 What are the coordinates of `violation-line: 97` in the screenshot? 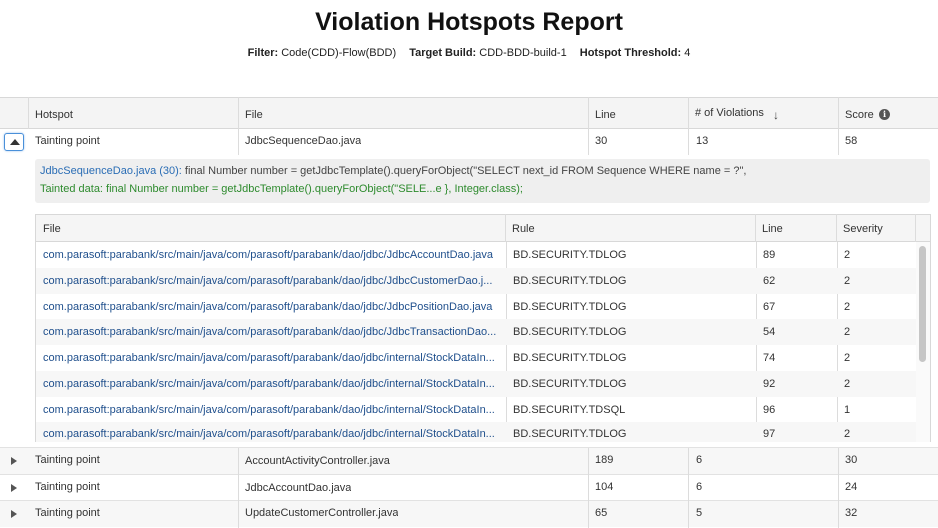 It's located at (769, 434).